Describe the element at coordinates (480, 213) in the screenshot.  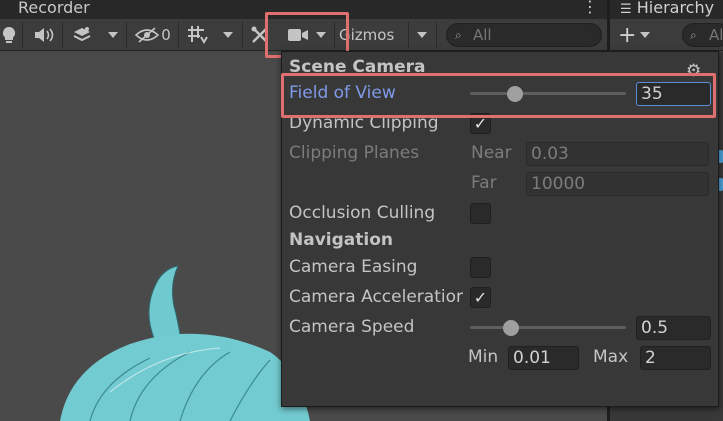
I see `occlusion-culling-checkbox` at that location.